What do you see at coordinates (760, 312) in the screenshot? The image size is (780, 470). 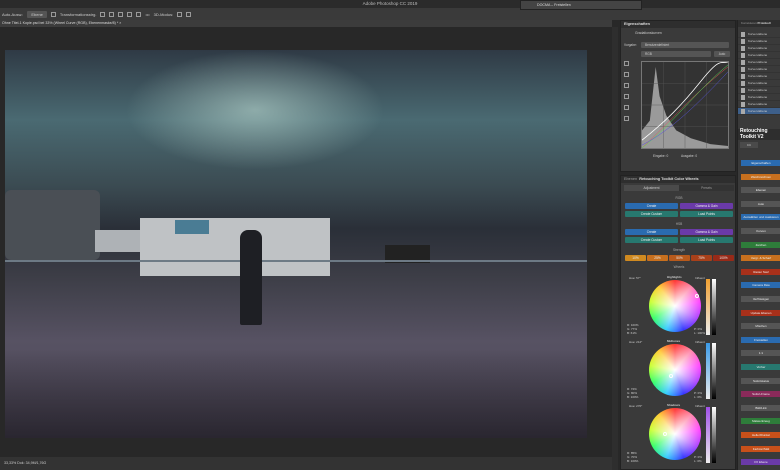 I see `toolkit-button: Update Ebenen` at bounding box center [760, 312].